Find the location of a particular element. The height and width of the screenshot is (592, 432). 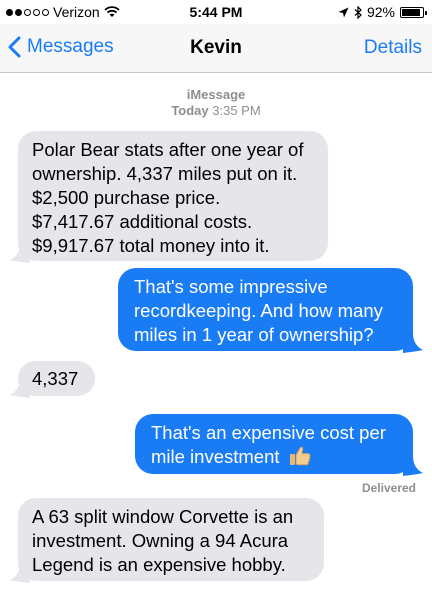

status-right: 92% is located at coordinates (382, 12).